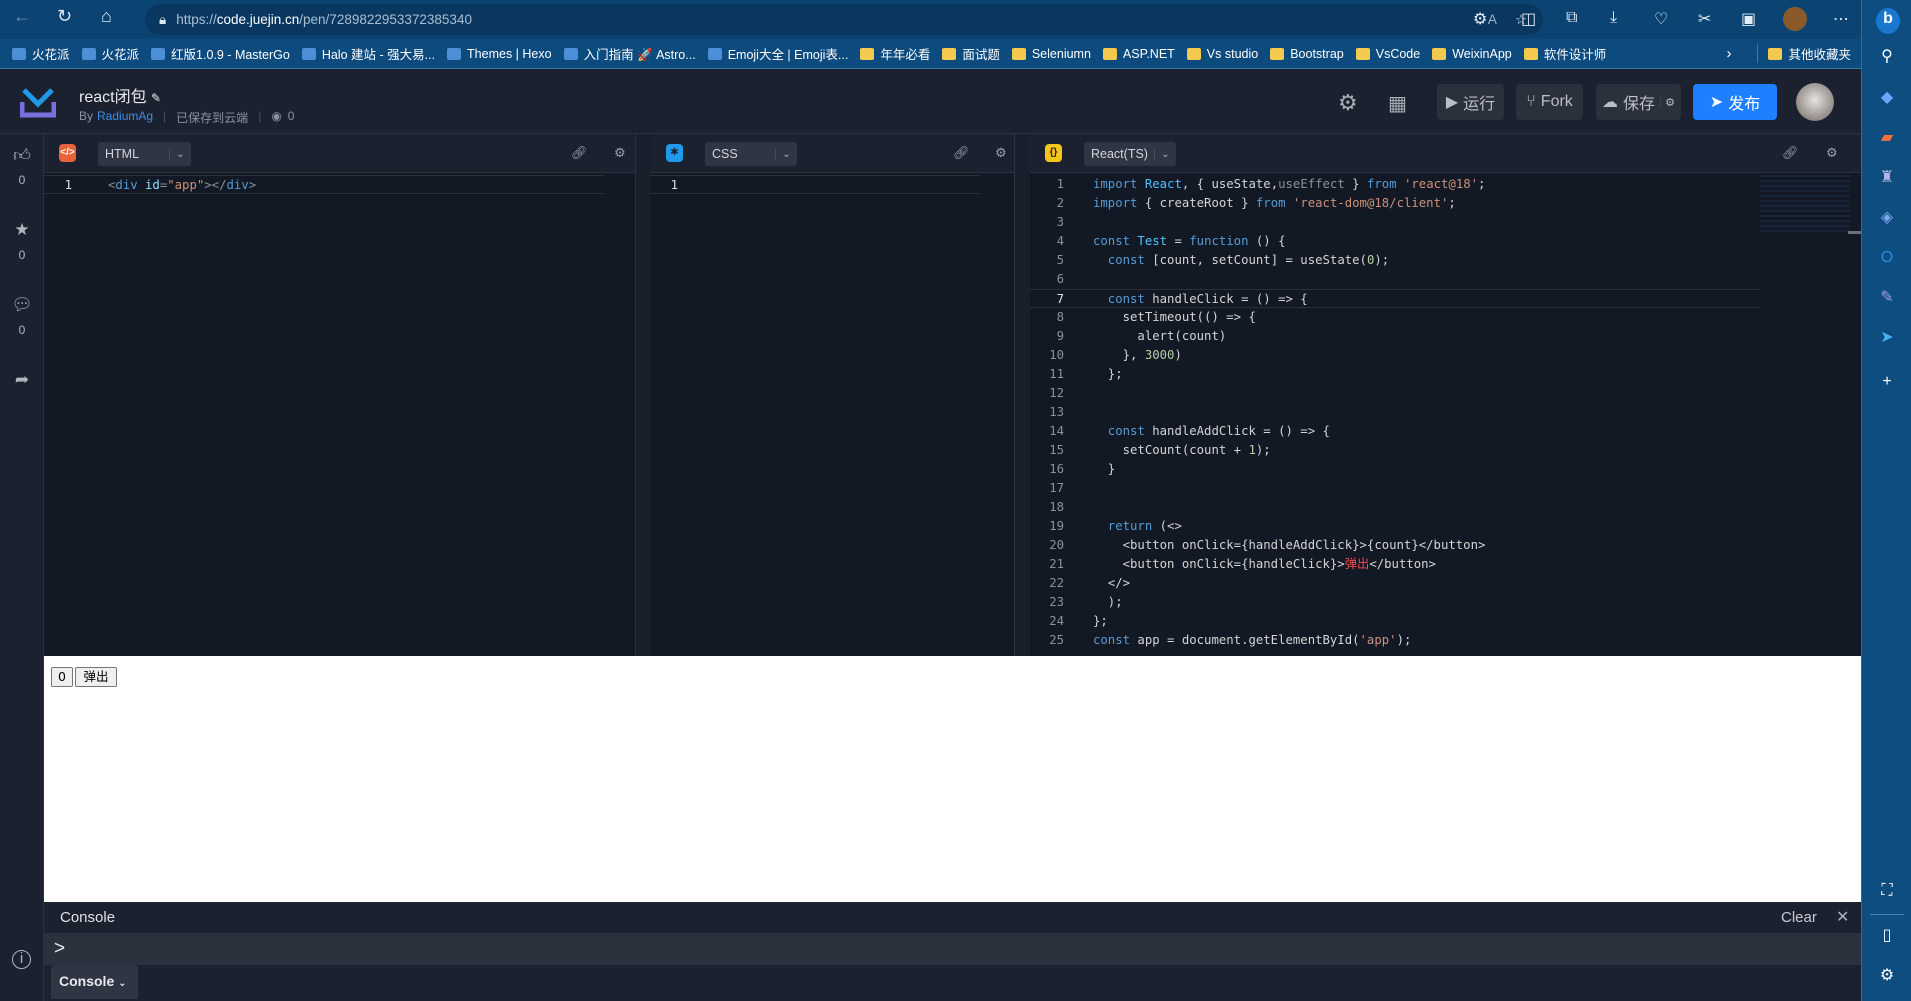 This screenshot has width=1911, height=1001. Describe the element at coordinates (895, 53) in the screenshot. I see `bookmark-item: 年年必看` at that location.